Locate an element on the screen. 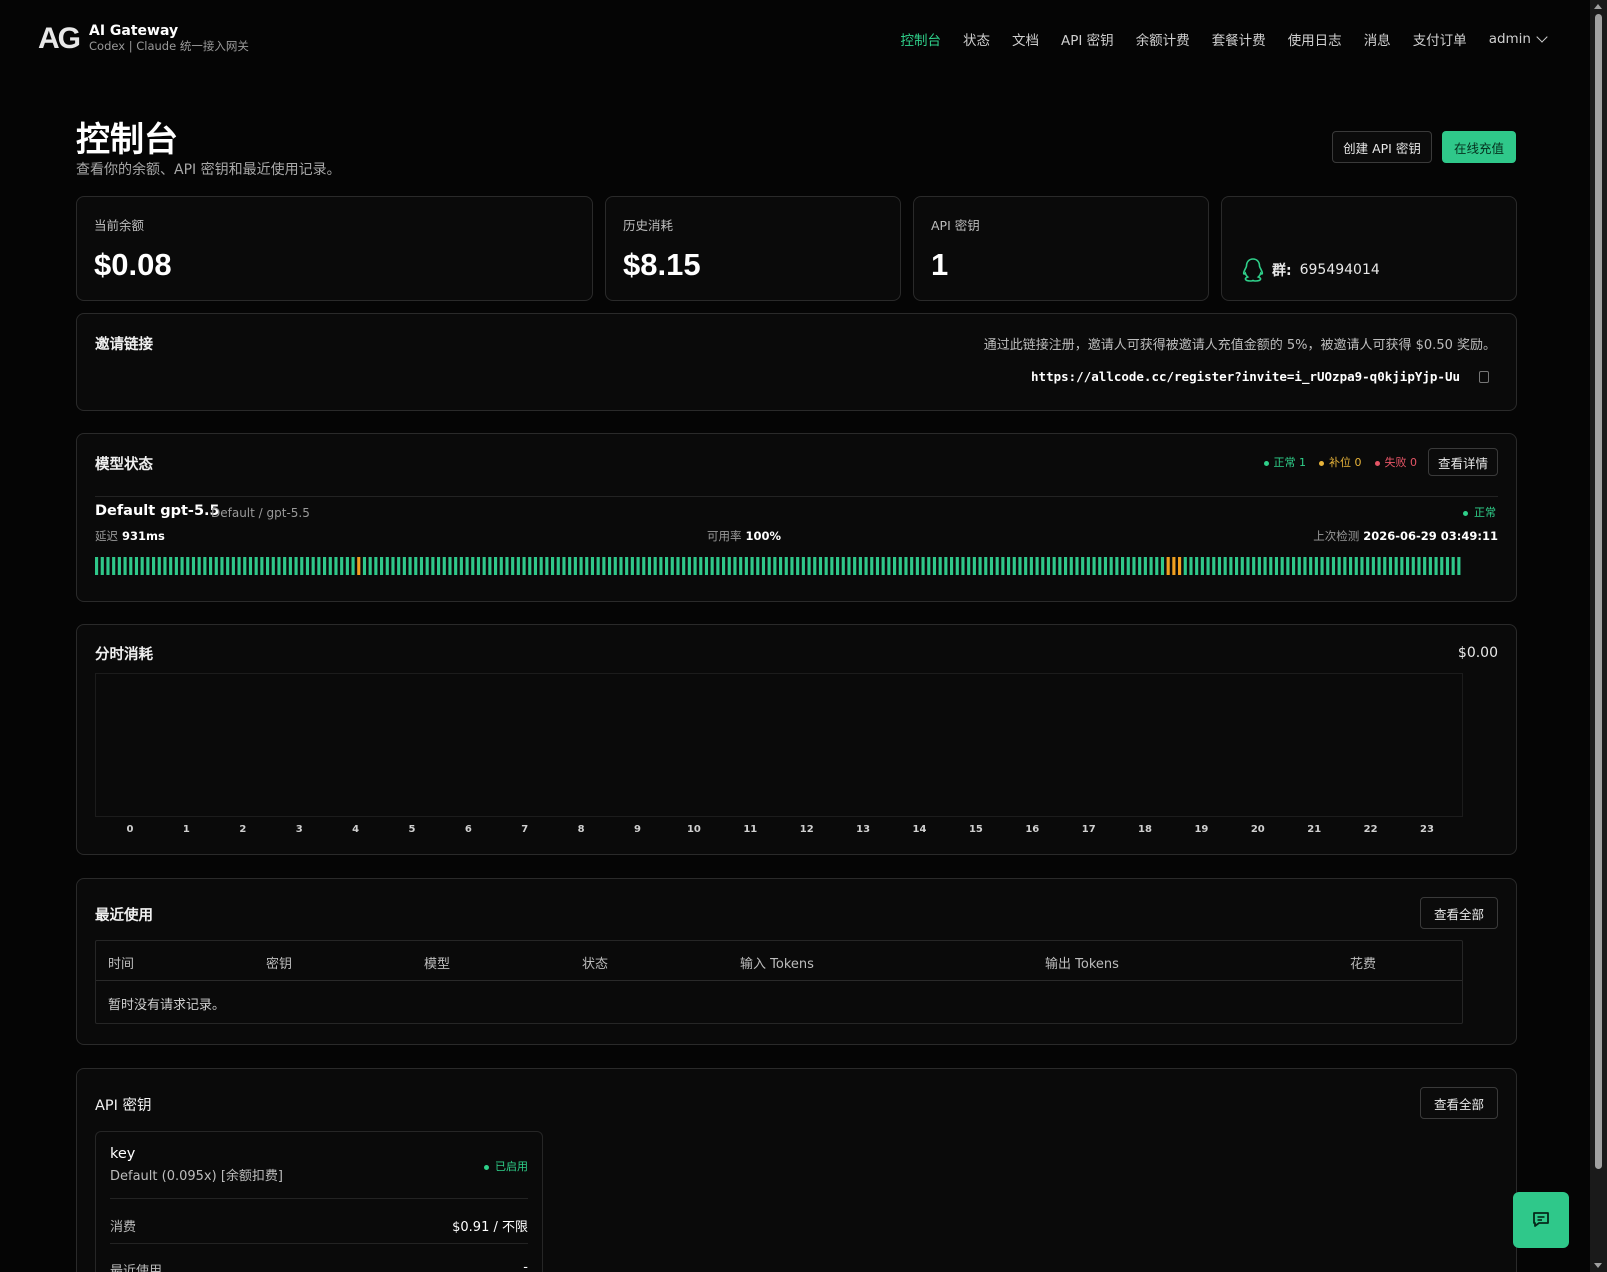 The image size is (1607, 1272). column-header: 输入 Tokens is located at coordinates (777, 962).